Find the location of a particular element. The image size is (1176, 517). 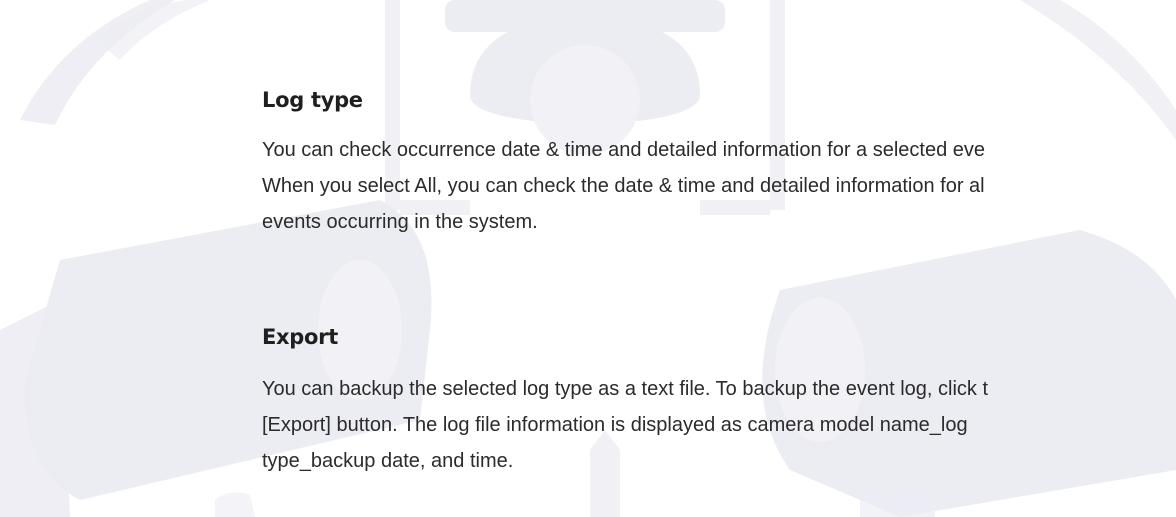

export-description-line-3: type_backup date, and time. is located at coordinates (388, 461).